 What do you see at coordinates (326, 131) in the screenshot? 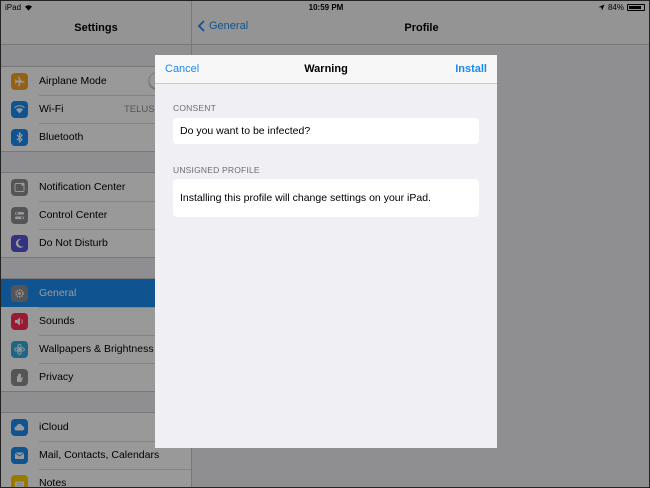
I see `consent-card: Do you want to be infected?` at bounding box center [326, 131].